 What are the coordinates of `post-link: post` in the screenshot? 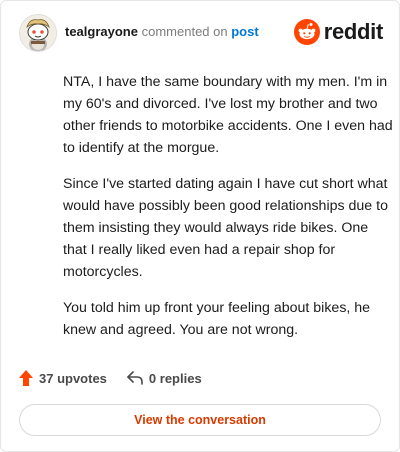 It's located at (244, 31).